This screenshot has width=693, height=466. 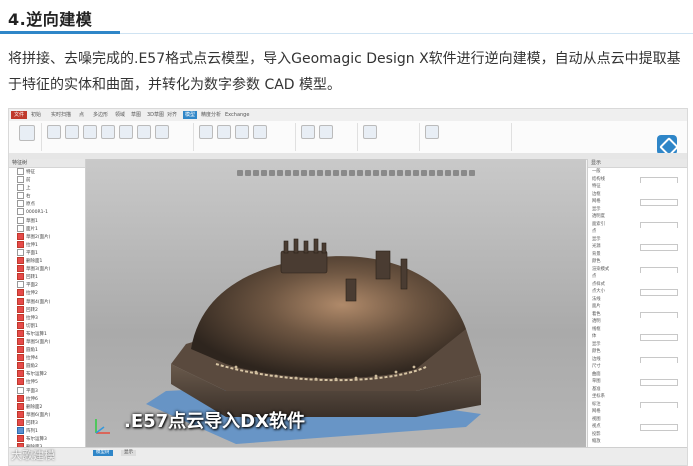 I want to click on tree-item: 0000R1-1, so click(x=47, y=212).